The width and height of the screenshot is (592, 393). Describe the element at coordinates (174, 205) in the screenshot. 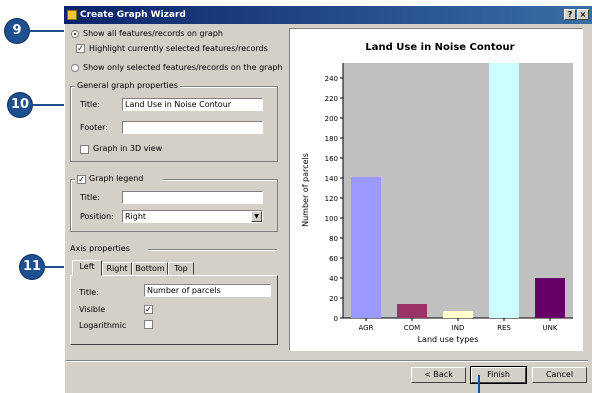

I see `legend-group` at that location.